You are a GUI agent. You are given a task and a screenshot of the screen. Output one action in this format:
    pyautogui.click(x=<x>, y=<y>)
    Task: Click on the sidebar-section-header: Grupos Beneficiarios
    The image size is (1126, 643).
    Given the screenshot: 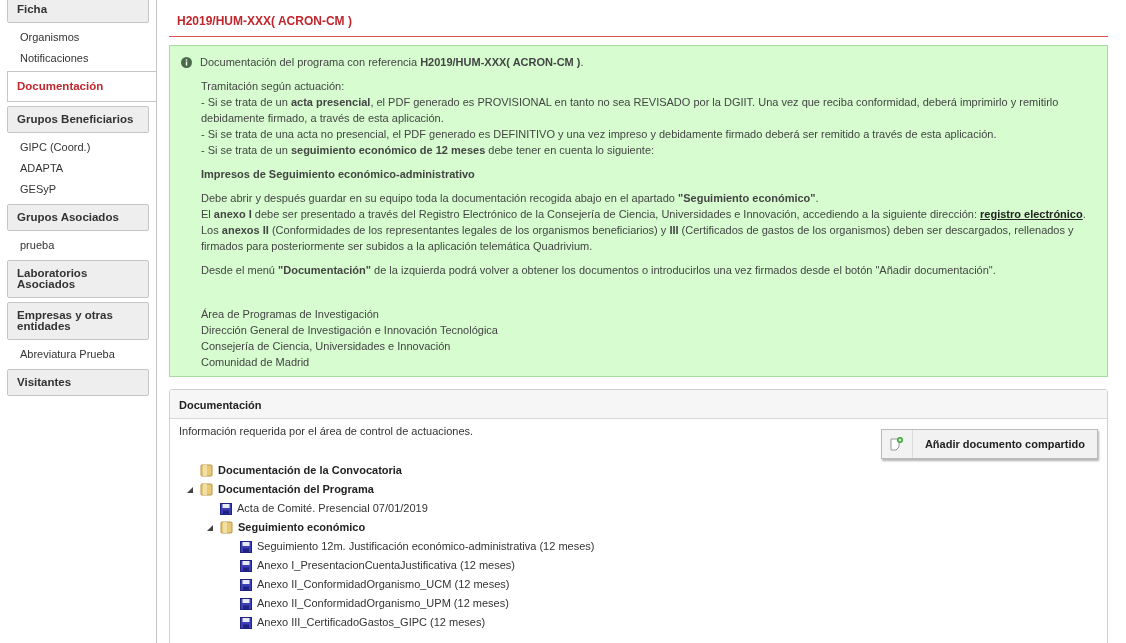 What is the action you would take?
    pyautogui.click(x=78, y=120)
    